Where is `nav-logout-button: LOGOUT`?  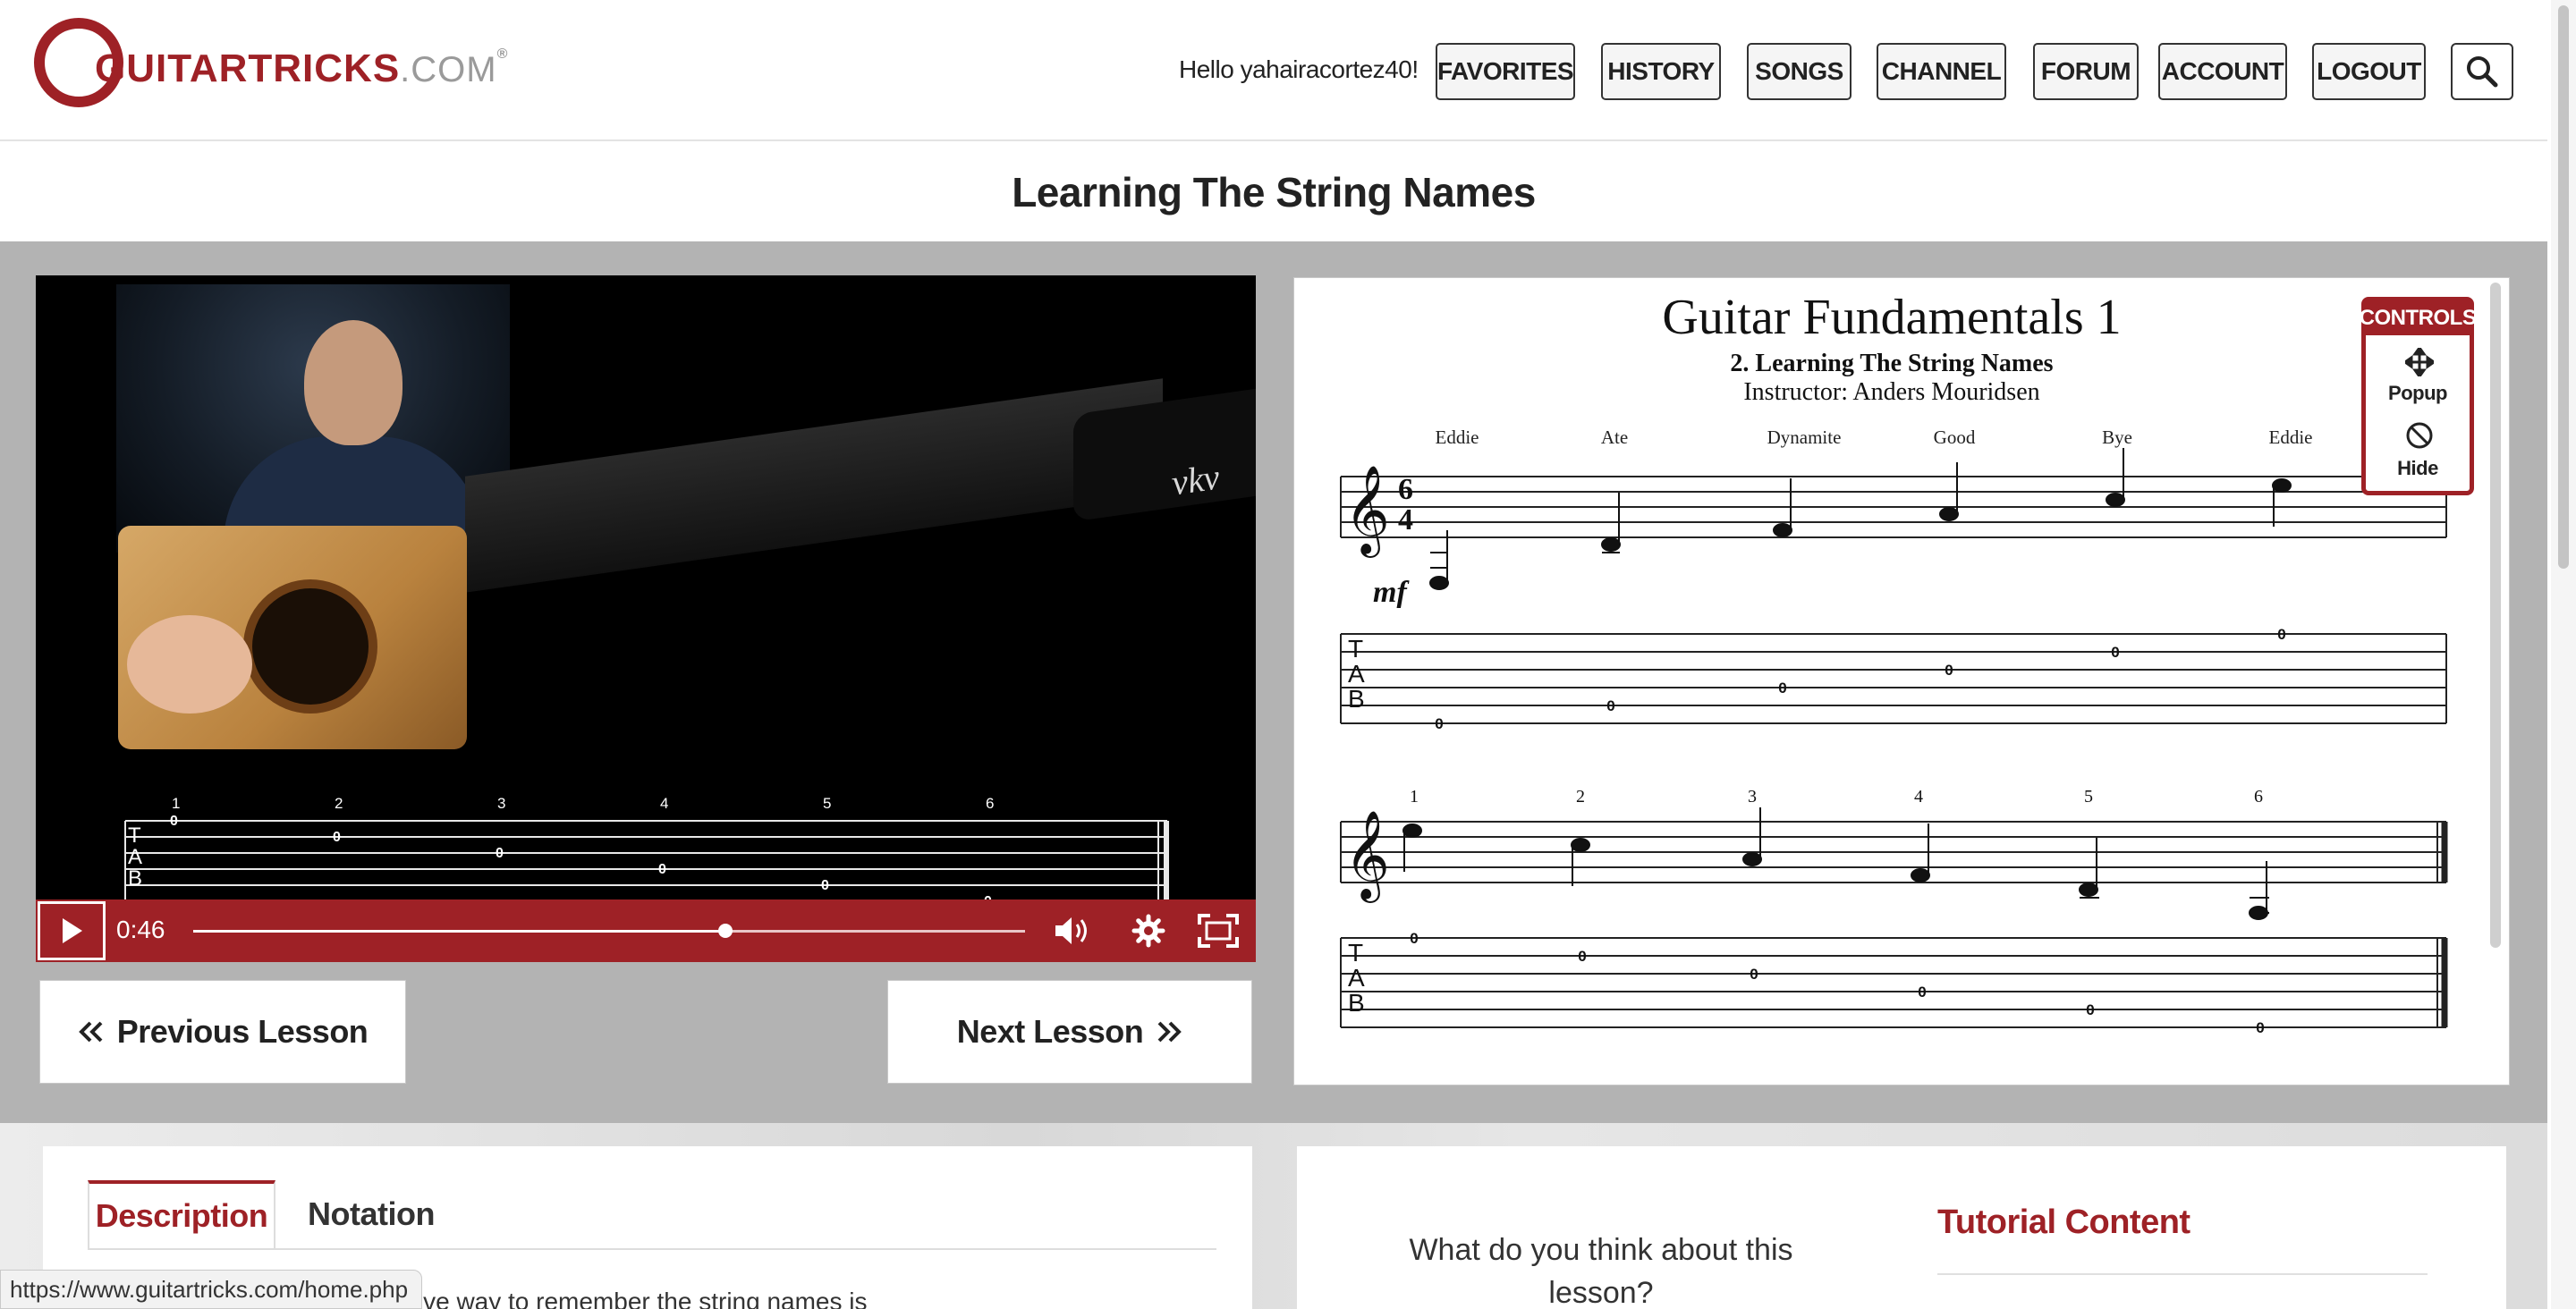
nav-logout-button: LOGOUT is located at coordinates (2369, 71).